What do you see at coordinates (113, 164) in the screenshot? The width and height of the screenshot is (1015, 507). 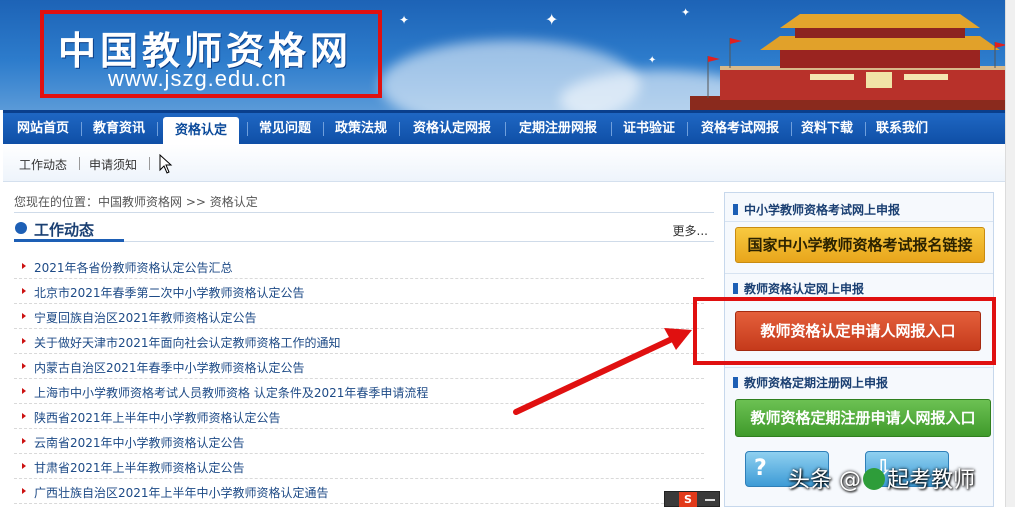 I see `subnav-item-application-notes: 申请须知` at bounding box center [113, 164].